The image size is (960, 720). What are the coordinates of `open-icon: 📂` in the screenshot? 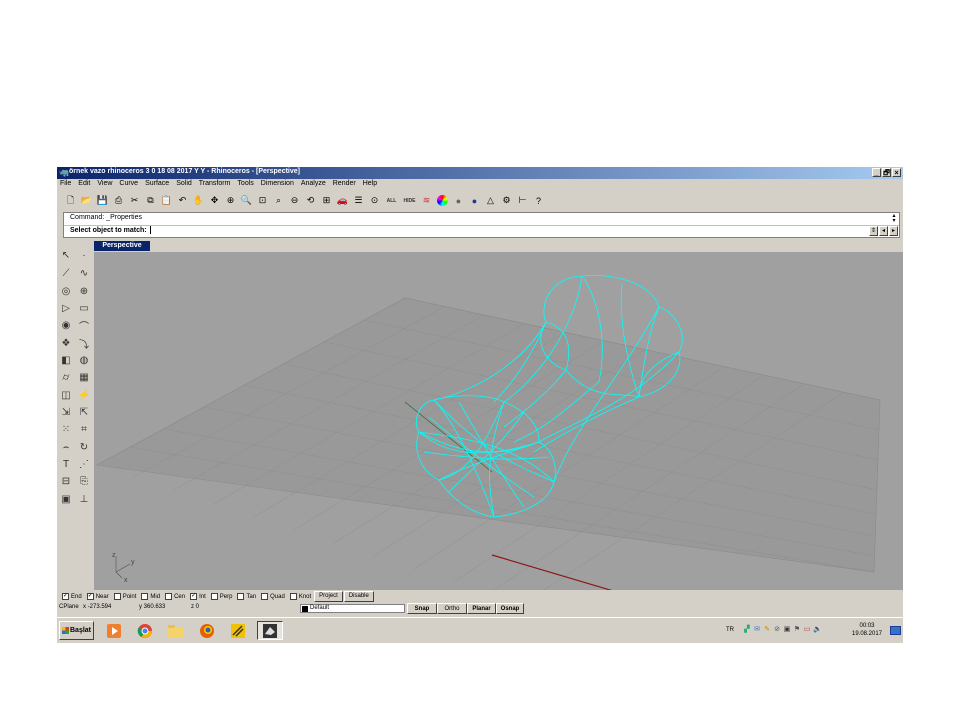 It's located at (86, 200).